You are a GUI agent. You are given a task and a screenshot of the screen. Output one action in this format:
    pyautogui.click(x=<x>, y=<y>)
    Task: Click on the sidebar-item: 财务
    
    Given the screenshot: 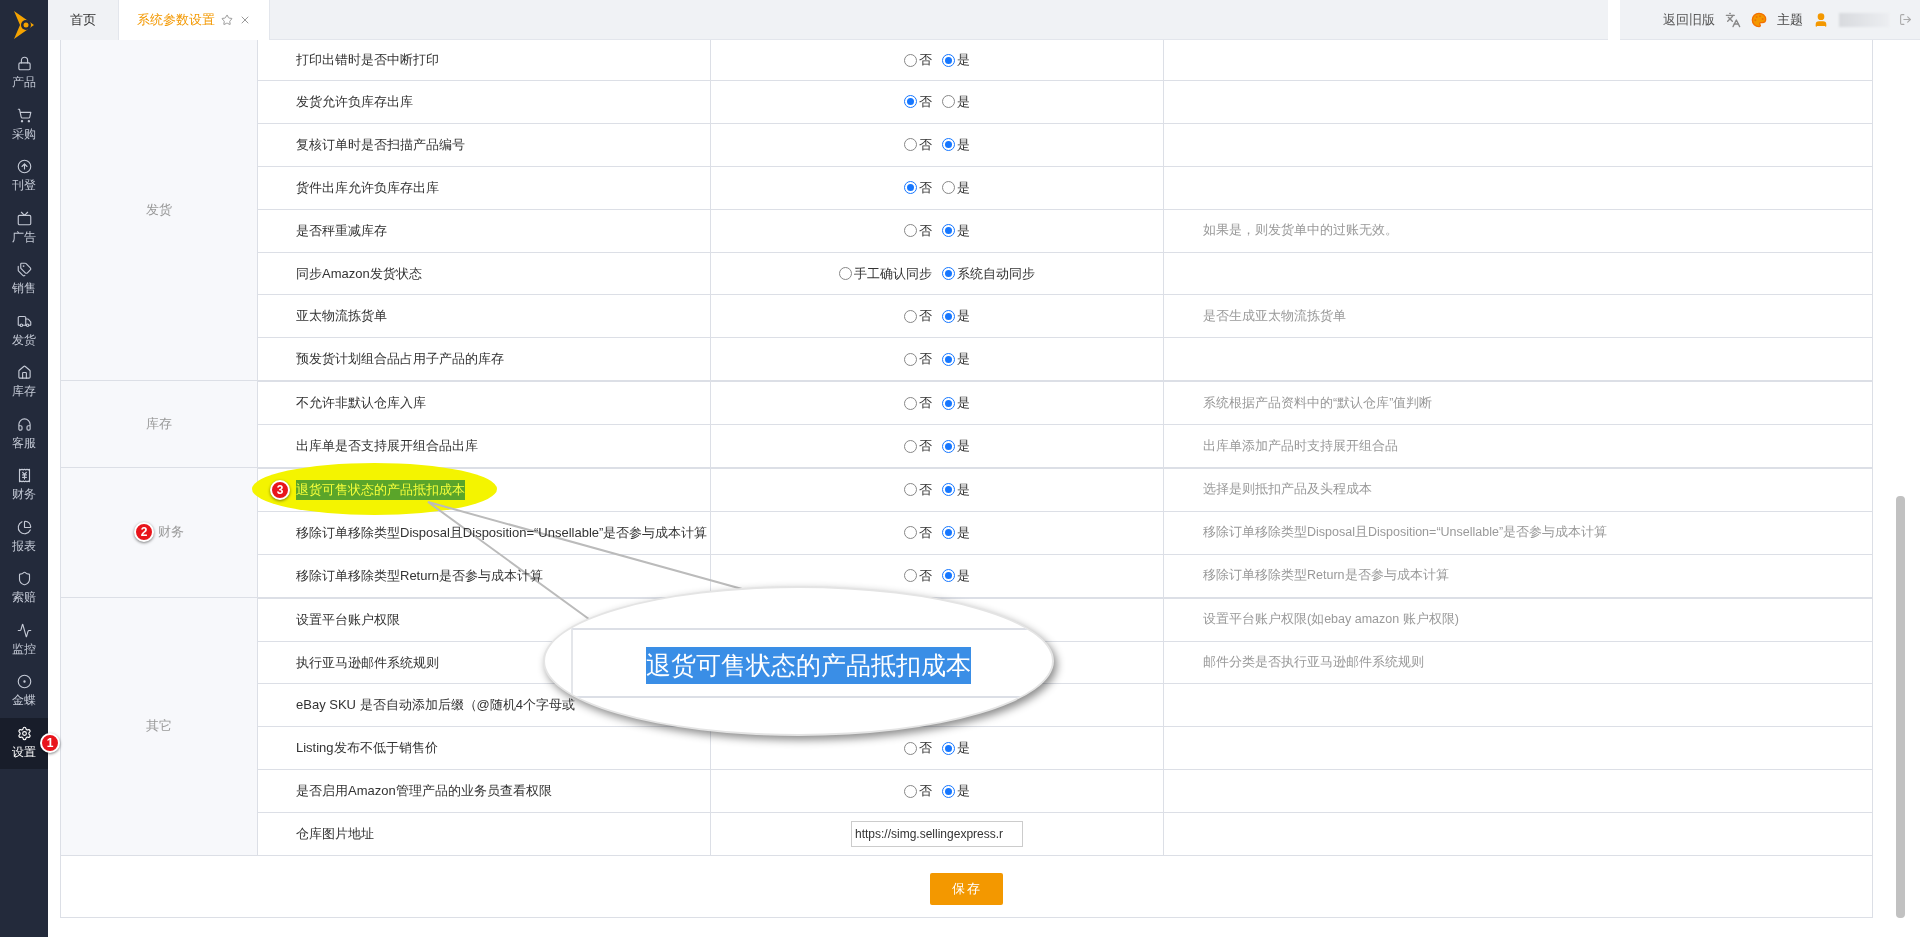 What is the action you would take?
    pyautogui.click(x=24, y=486)
    